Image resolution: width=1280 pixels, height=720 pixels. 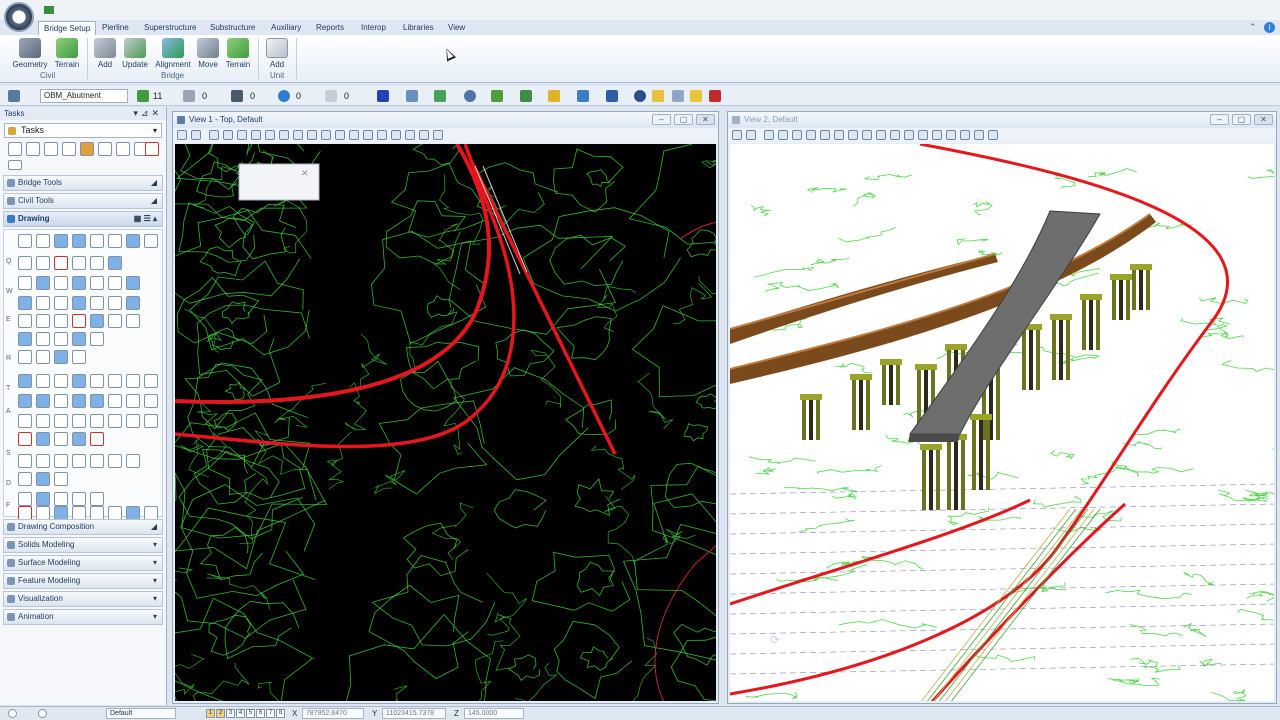 What do you see at coordinates (1219, 119) in the screenshot?
I see `minimize-button: –` at bounding box center [1219, 119].